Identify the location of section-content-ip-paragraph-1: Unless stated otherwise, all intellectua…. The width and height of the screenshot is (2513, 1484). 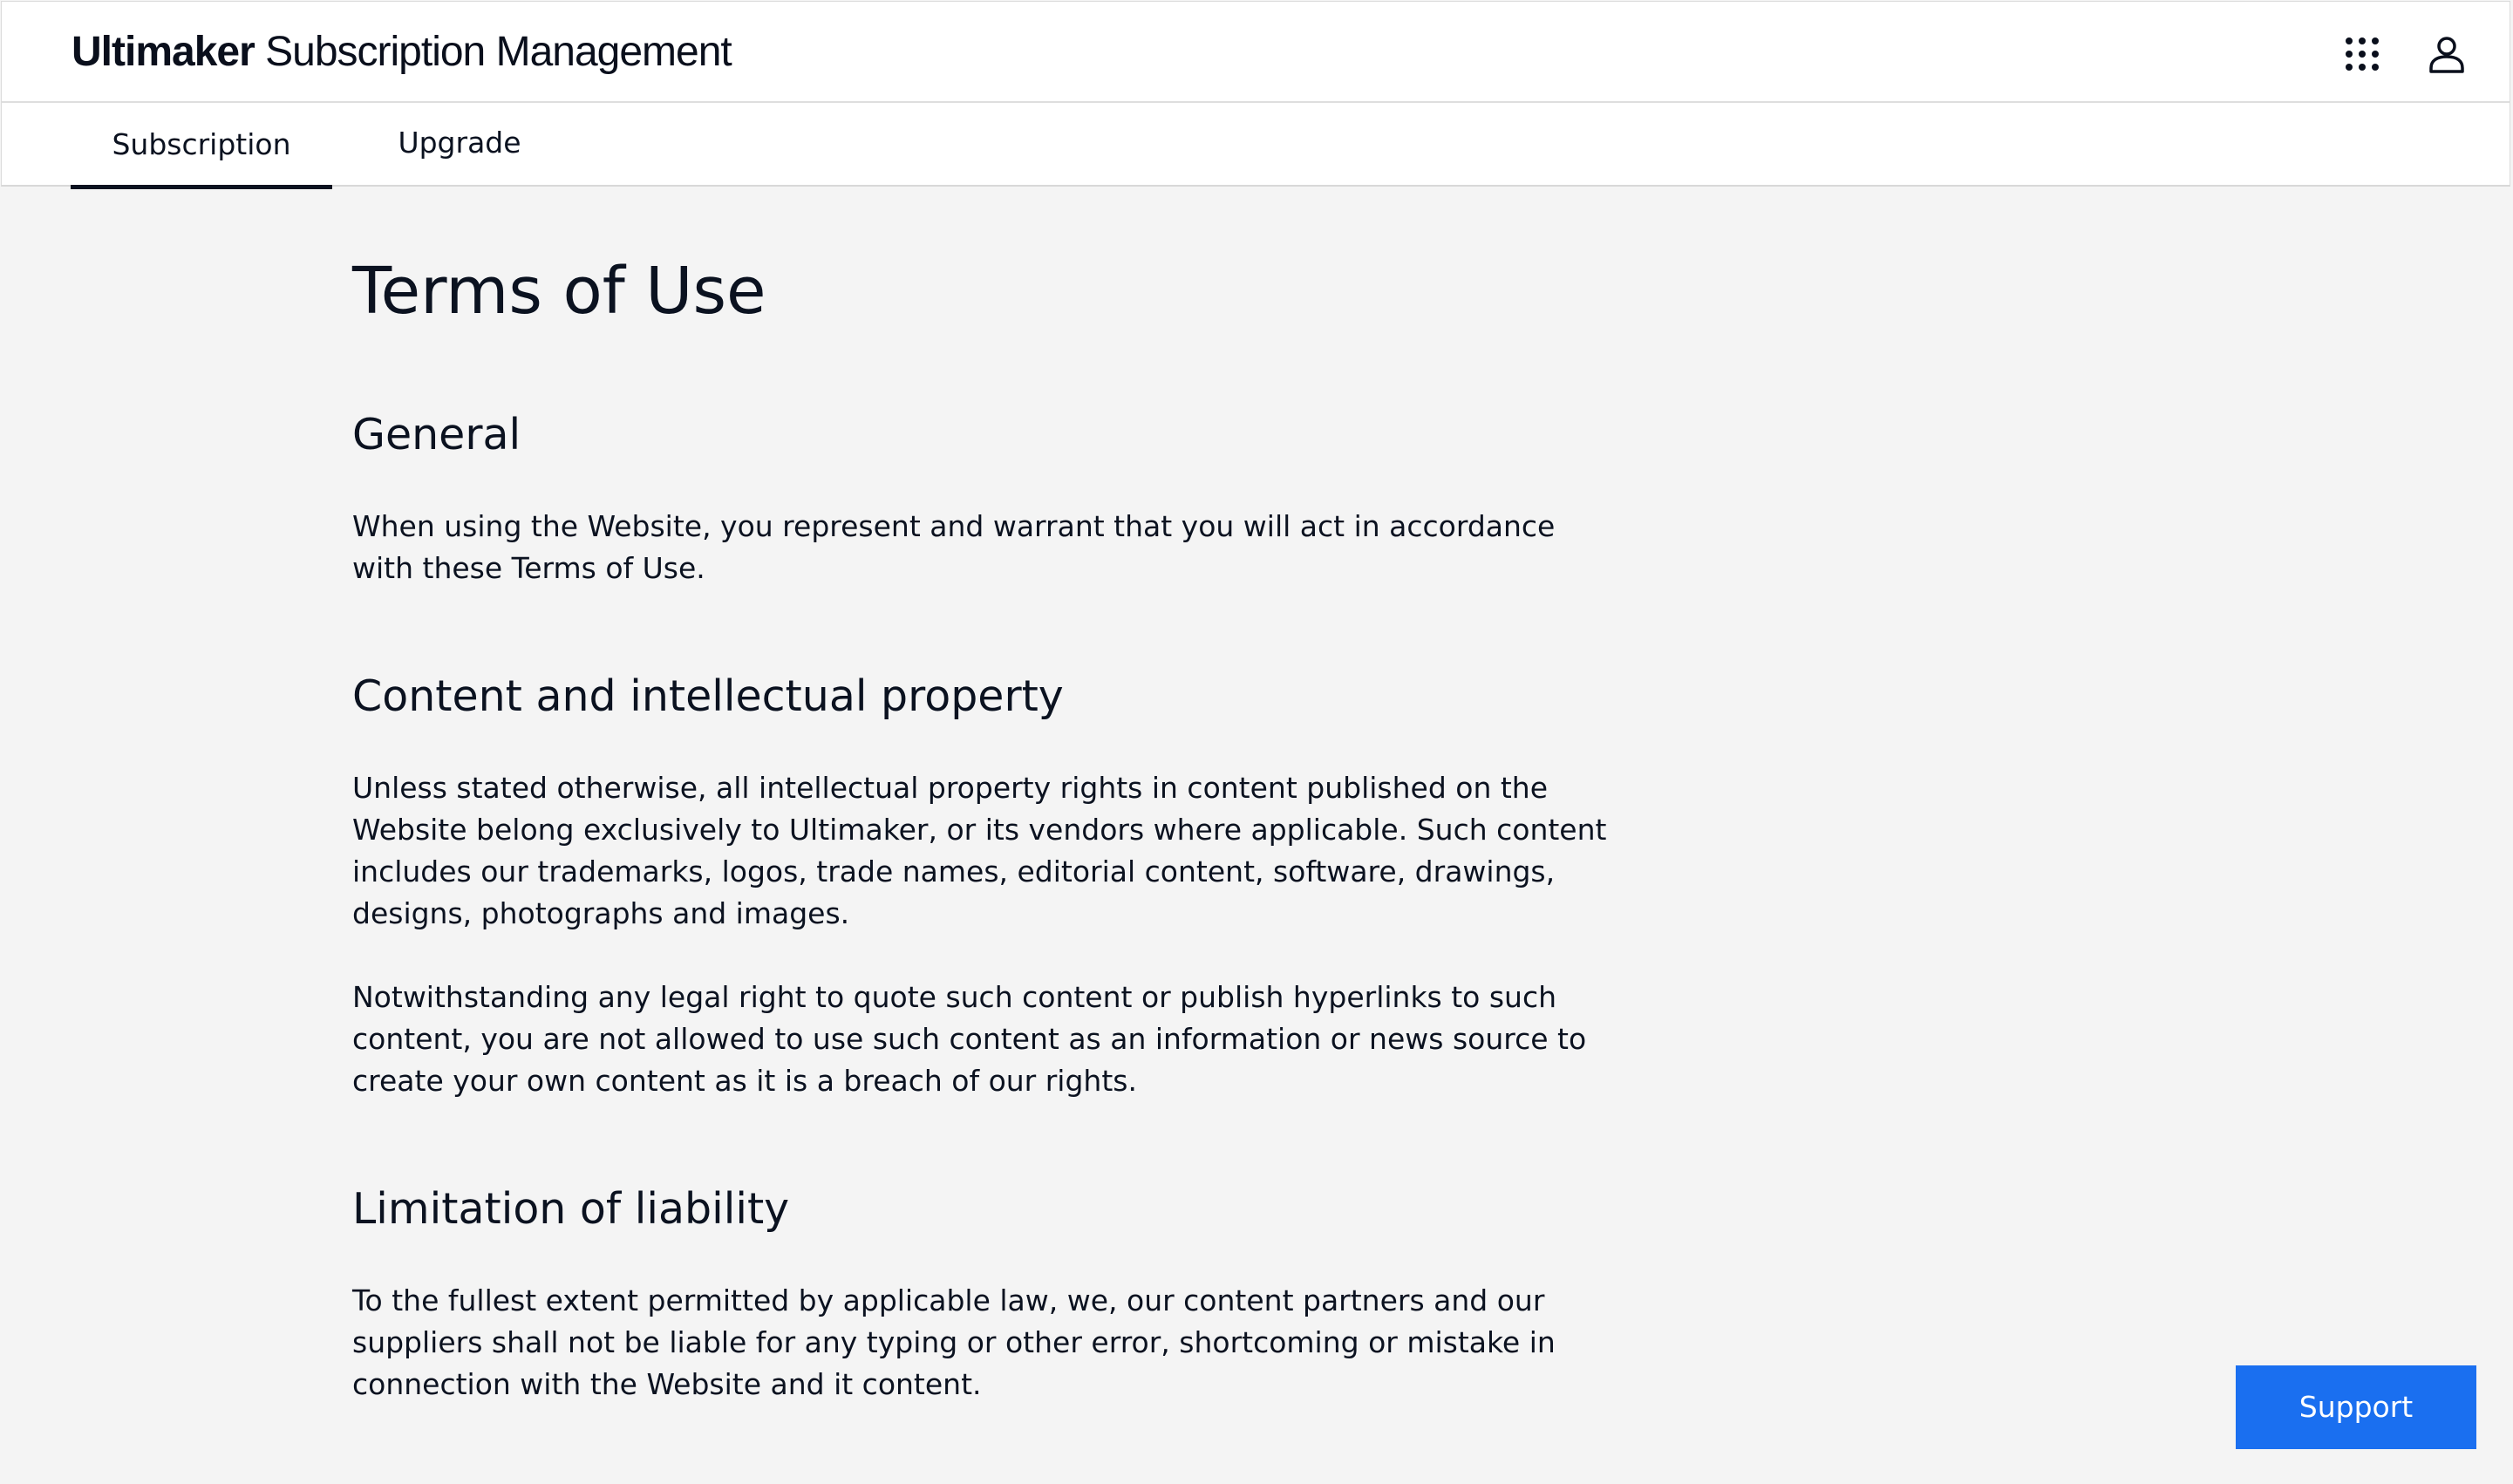
(979, 850).